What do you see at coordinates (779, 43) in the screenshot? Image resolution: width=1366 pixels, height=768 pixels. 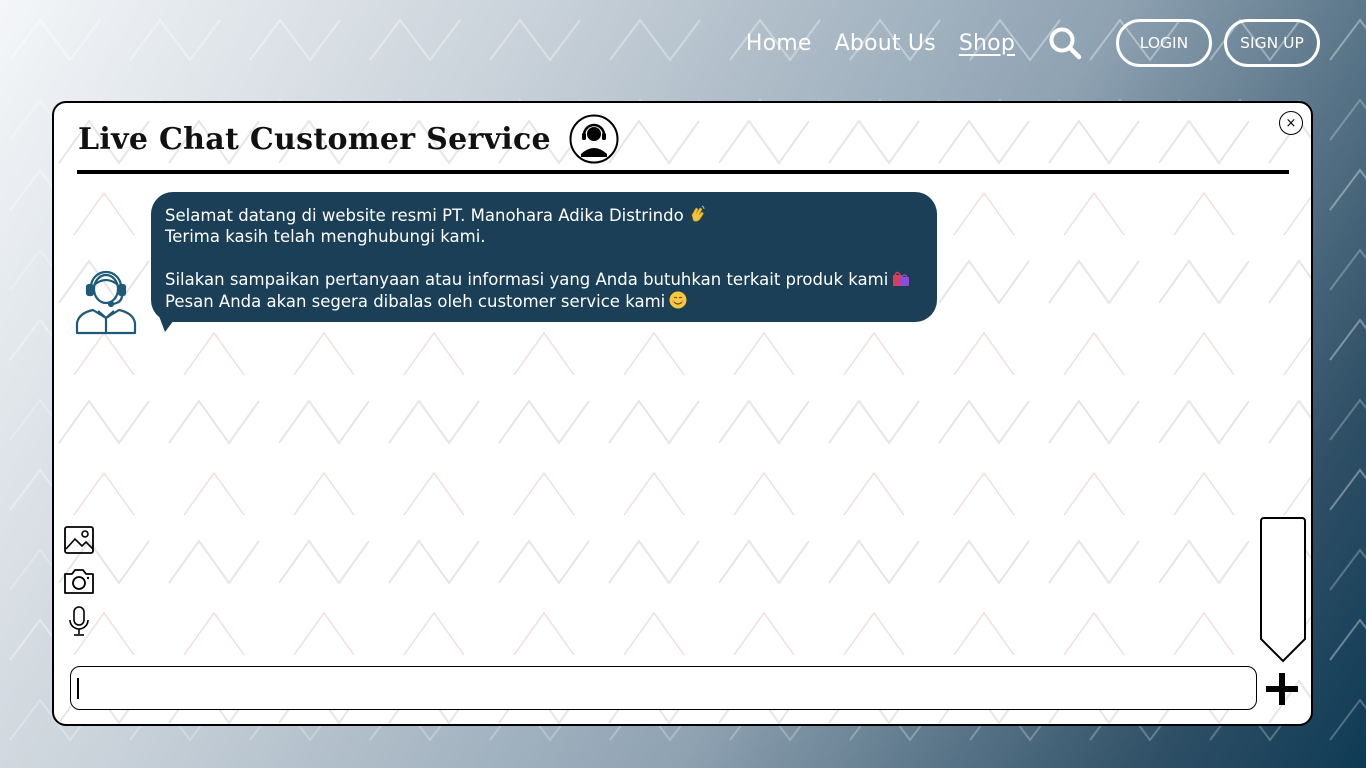 I see `nav-home-link: Home` at bounding box center [779, 43].